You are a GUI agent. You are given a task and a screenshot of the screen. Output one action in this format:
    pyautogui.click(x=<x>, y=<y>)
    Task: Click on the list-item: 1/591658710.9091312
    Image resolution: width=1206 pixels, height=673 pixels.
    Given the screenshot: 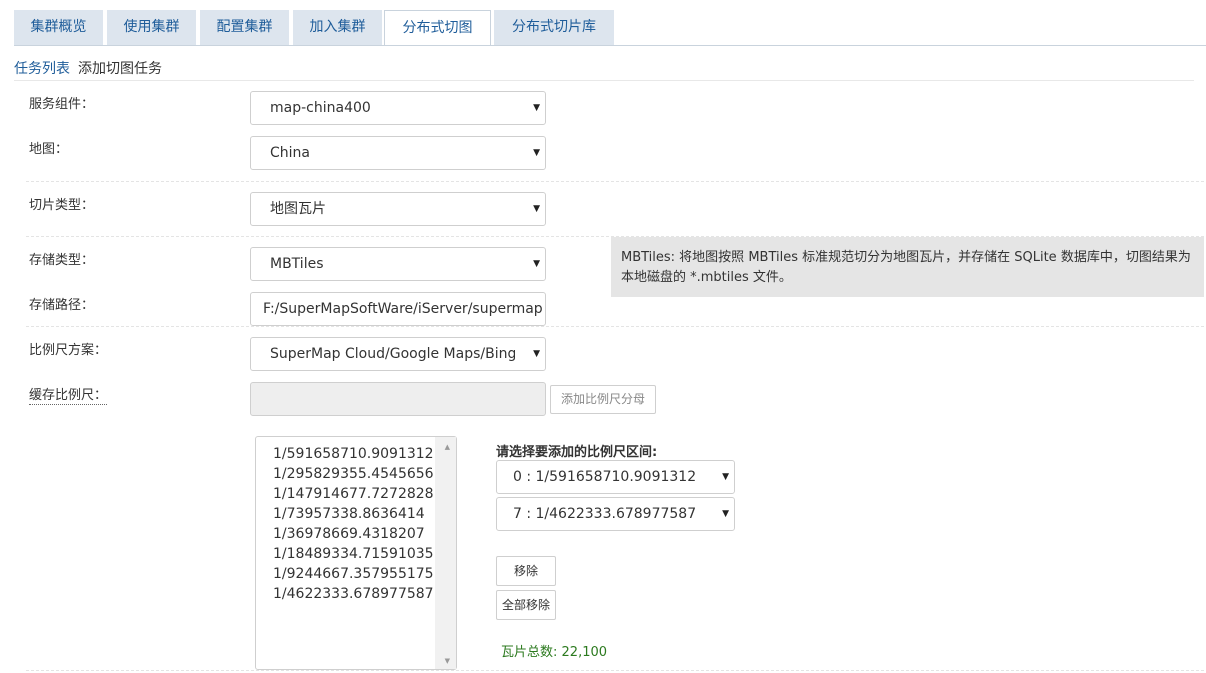 What is the action you would take?
    pyautogui.click(x=353, y=454)
    